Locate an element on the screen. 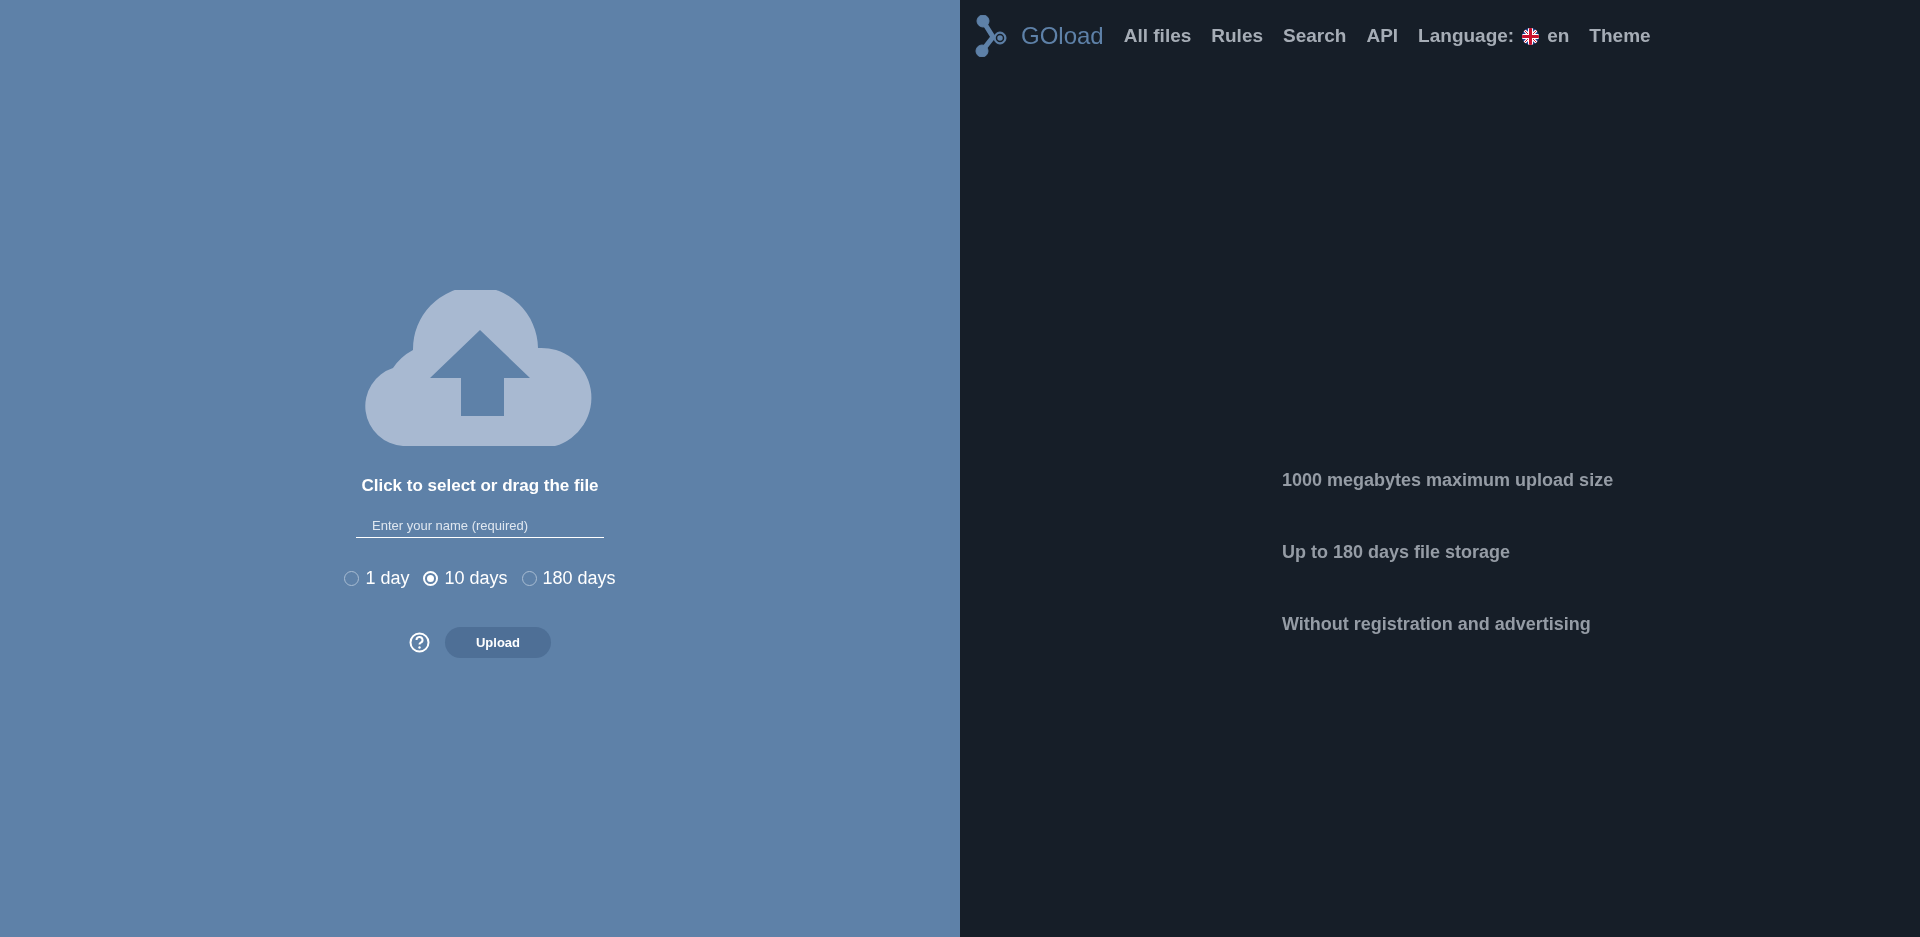  language-label: Language: is located at coordinates (1466, 36).